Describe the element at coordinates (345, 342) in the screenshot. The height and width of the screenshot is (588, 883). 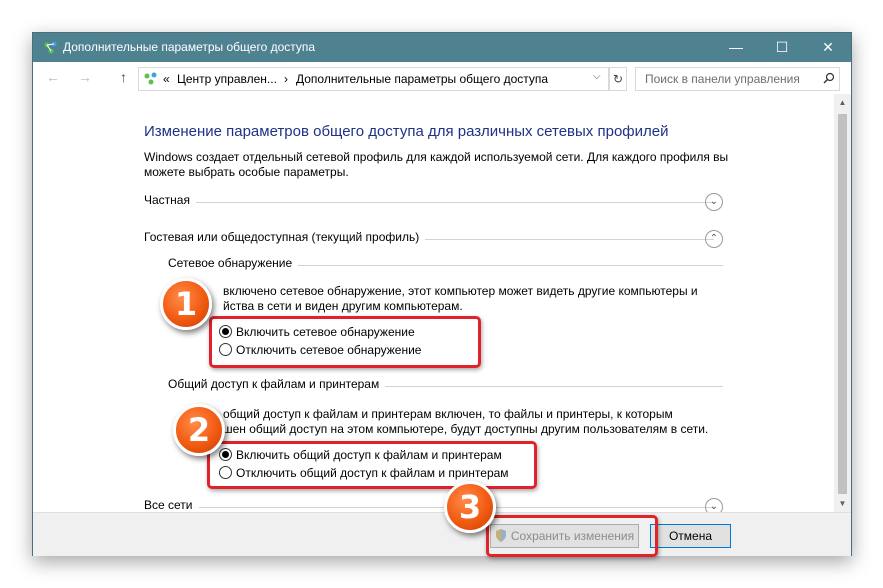
I see `highlight-box-discovery-options` at that location.